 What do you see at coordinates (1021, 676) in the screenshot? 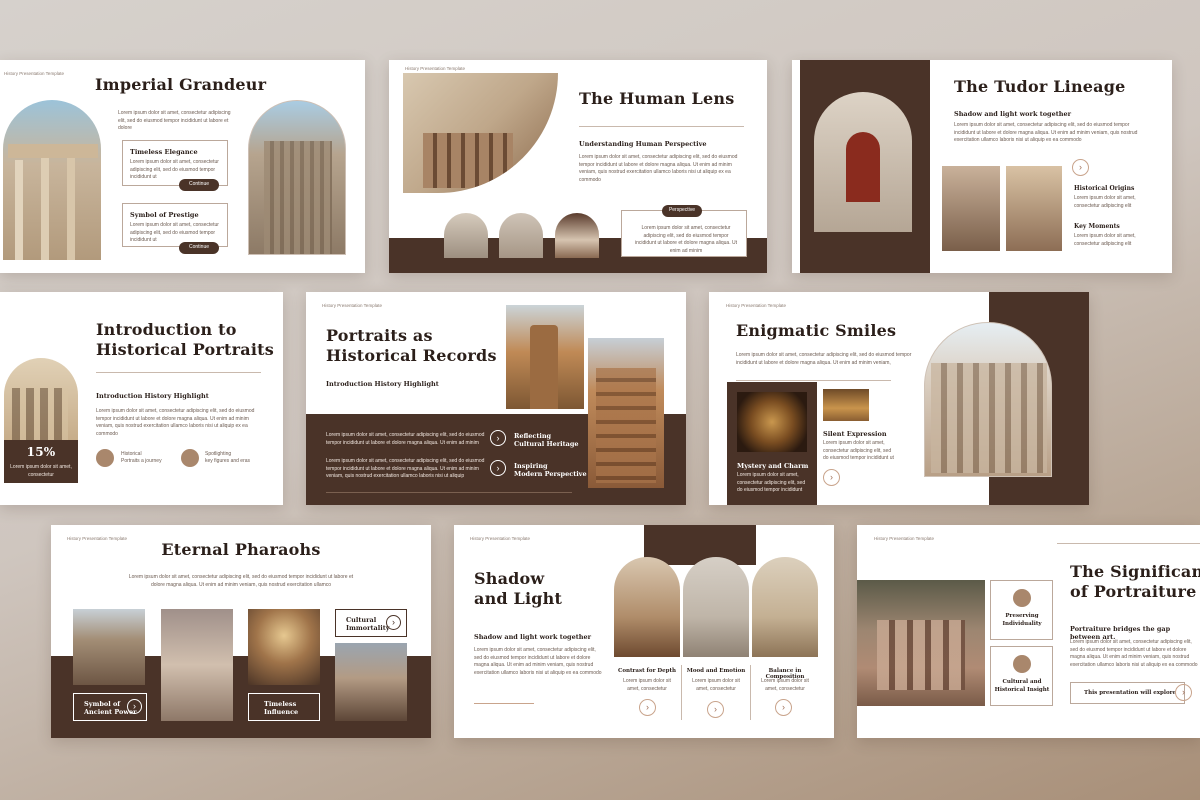
I see `card-cultural-insight: Cultural and Historical Insight` at bounding box center [1021, 676].